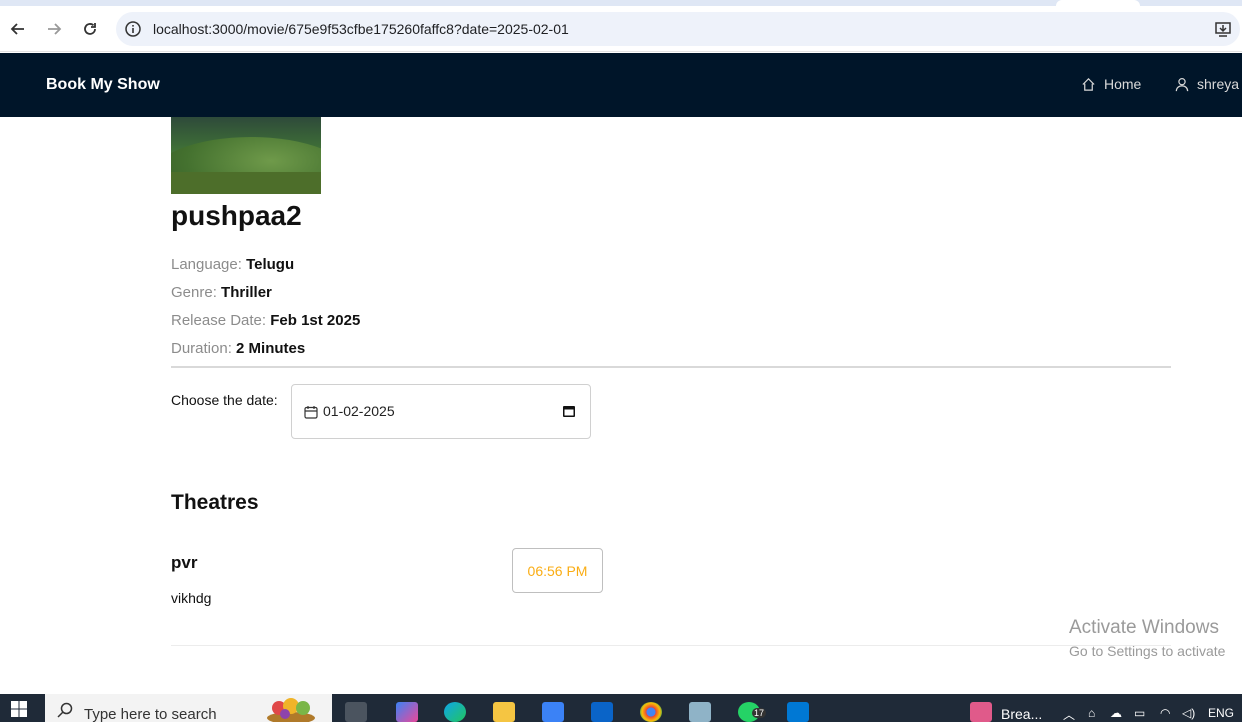 This screenshot has width=1242, height=723. Describe the element at coordinates (1069, 714) in the screenshot. I see `tray-chevron-icon: ︿` at that location.